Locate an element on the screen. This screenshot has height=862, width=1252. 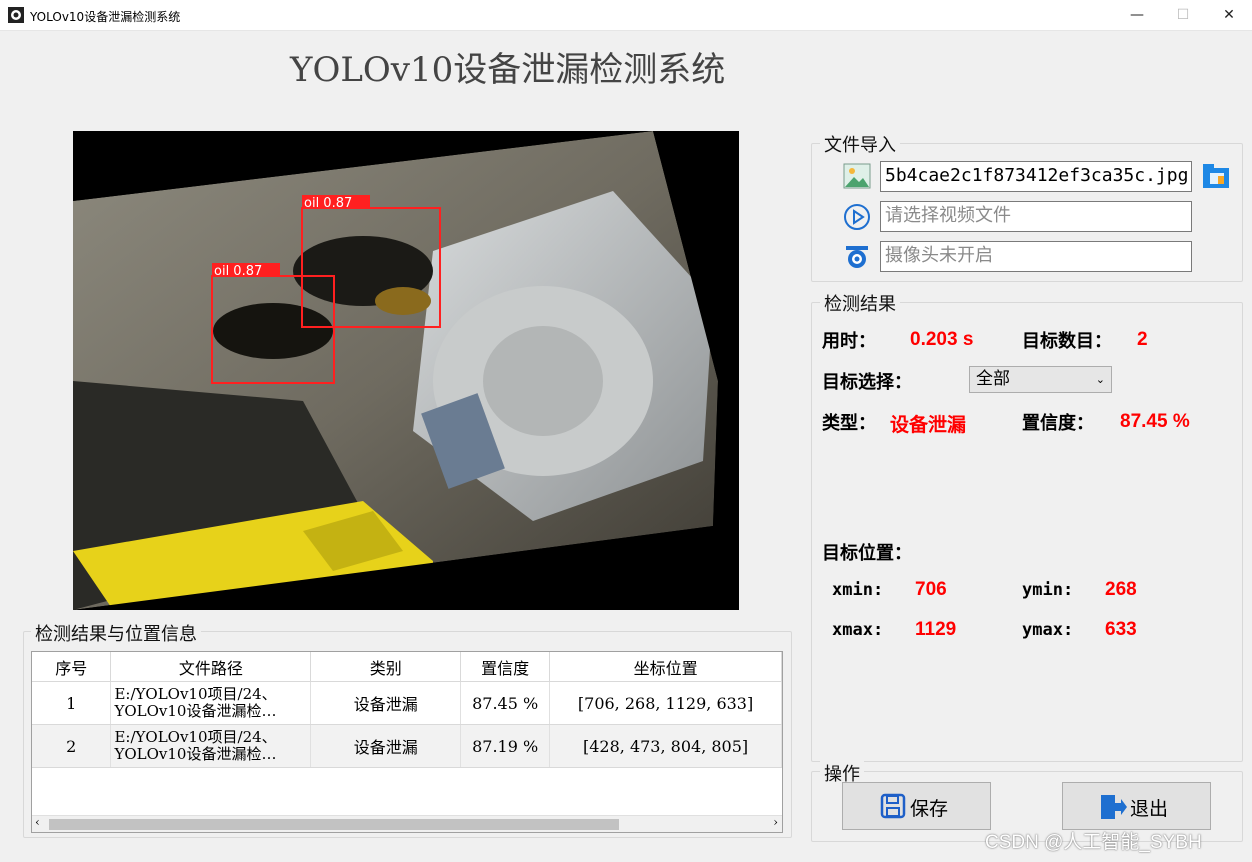
ymax-label: ymax: is located at coordinates (1048, 630).